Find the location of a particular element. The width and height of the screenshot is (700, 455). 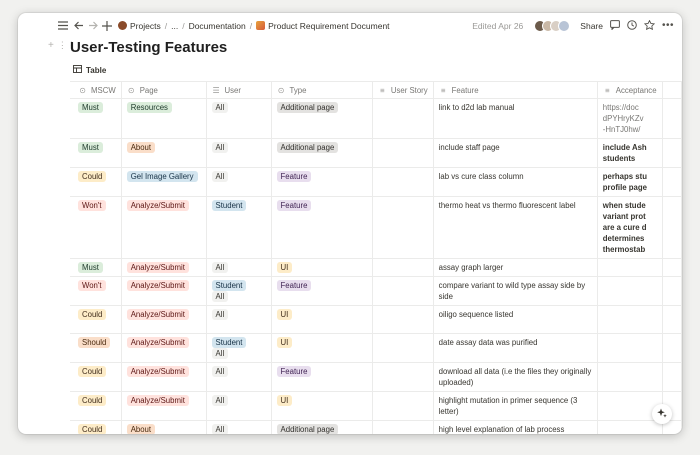

new-page-plus-icon is located at coordinates (107, 26).